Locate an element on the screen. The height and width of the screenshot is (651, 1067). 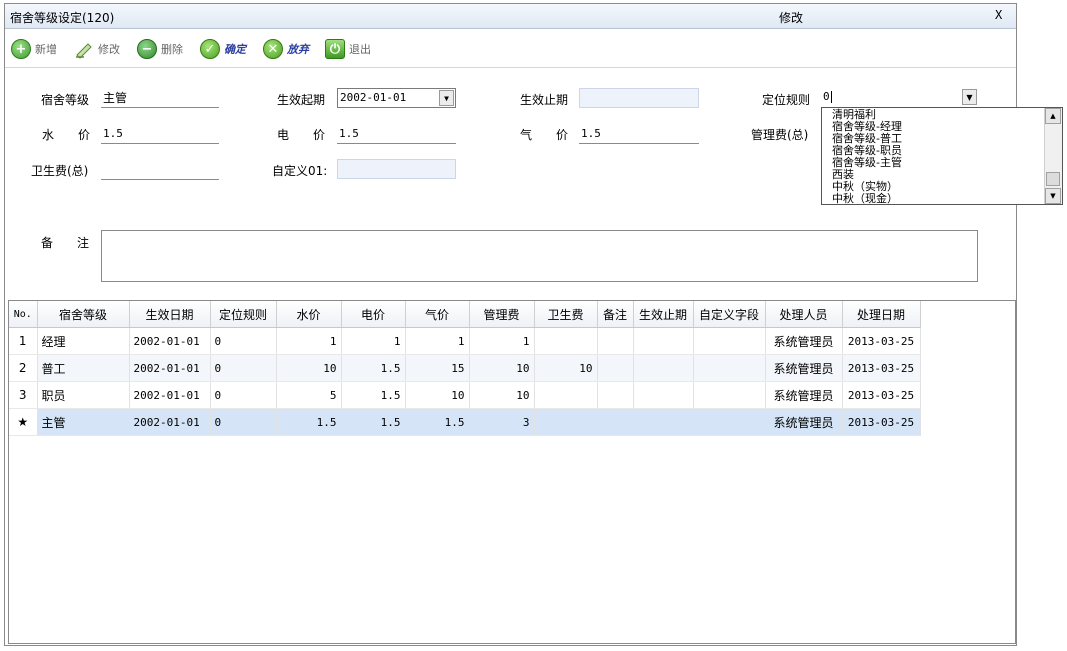
rule-label: 定位规则 is located at coordinates (786, 100).